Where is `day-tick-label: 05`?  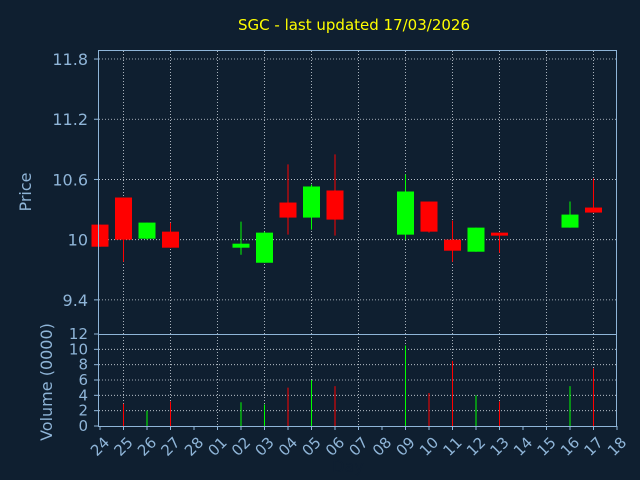
day-tick-label: 05 is located at coordinates (312, 447).